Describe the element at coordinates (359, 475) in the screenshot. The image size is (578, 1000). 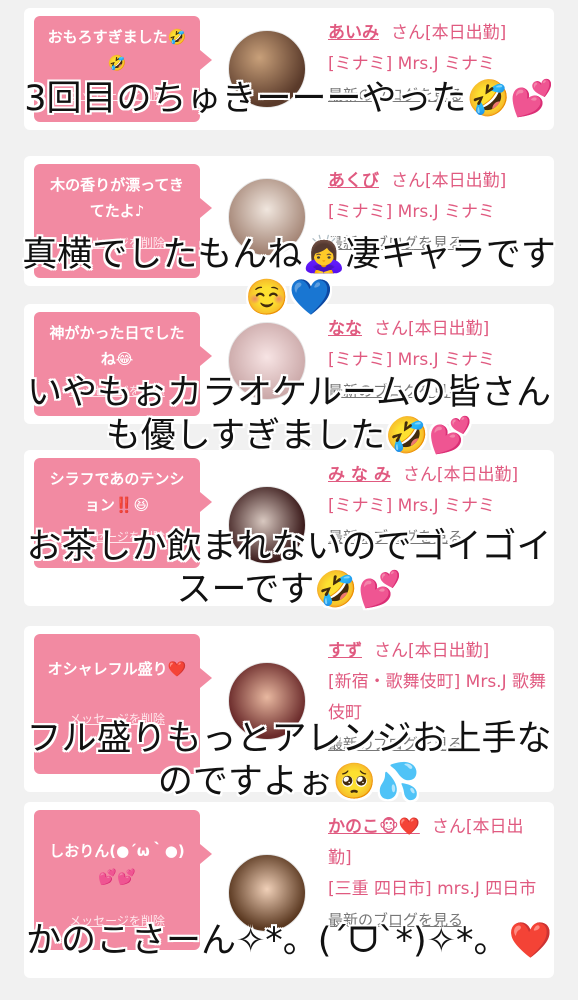
I see `girl-name-link: み な み` at that location.